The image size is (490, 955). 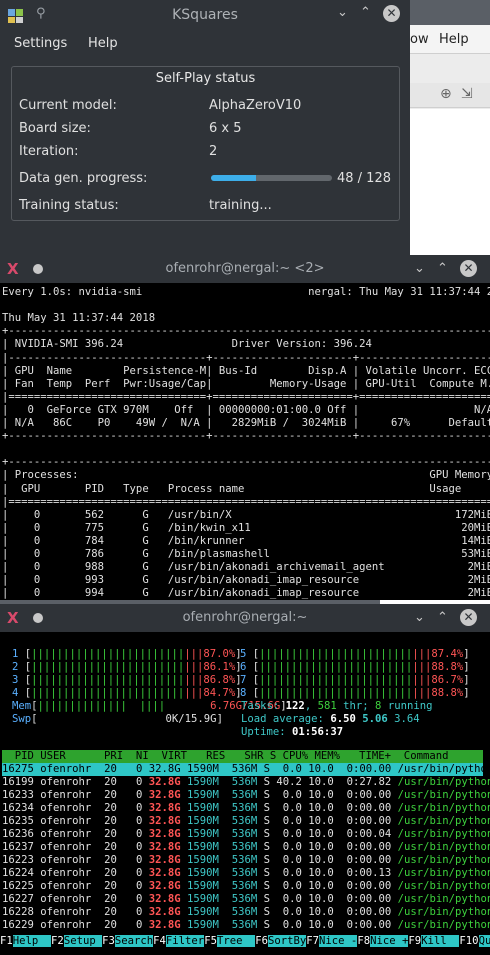 I want to click on bg-menu-help: Help, so click(x=454, y=39).